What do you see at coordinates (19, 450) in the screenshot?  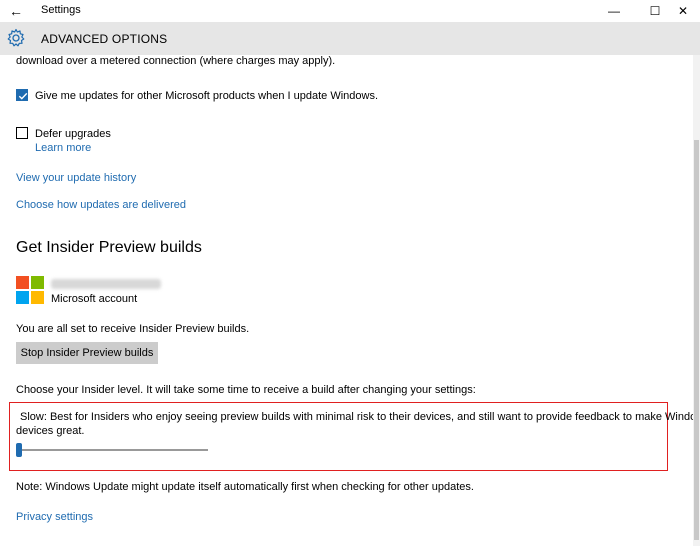 I see `slider-thumb` at bounding box center [19, 450].